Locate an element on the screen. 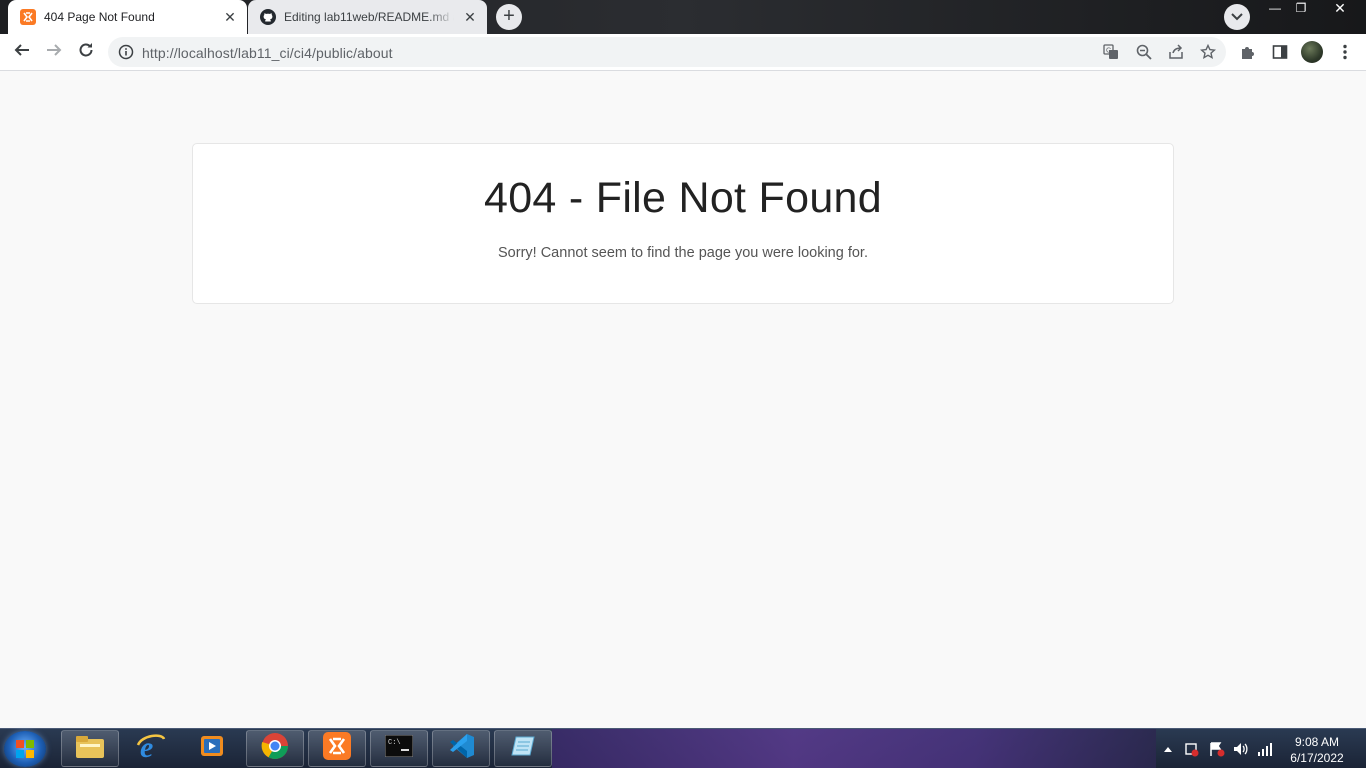 The image size is (1366, 768). taskbar-notepad is located at coordinates (523, 748).